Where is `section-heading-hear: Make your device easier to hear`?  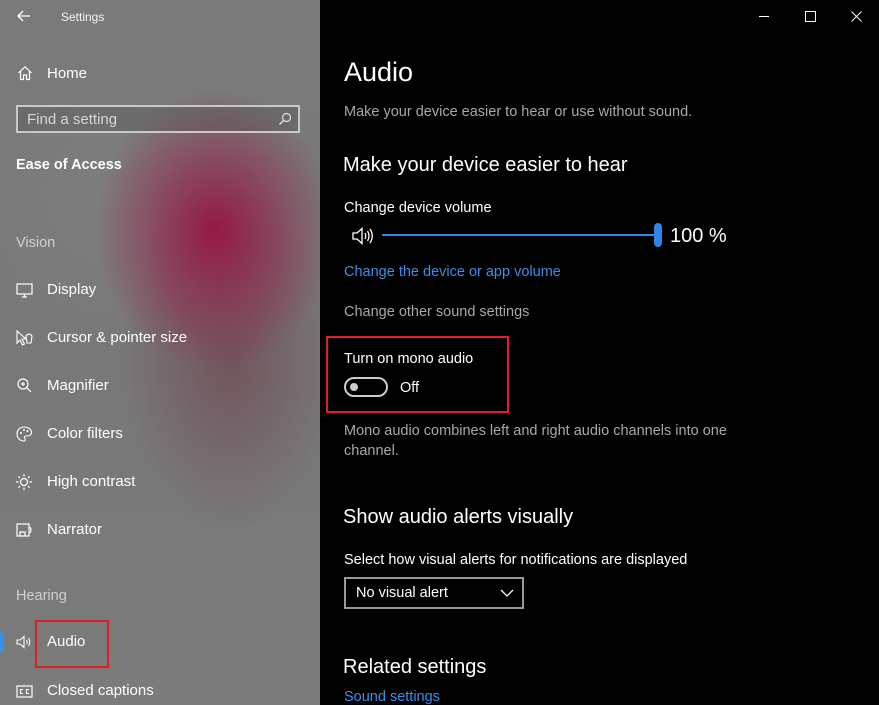
section-heading-hear: Make your device easier to hear is located at coordinates (485, 165).